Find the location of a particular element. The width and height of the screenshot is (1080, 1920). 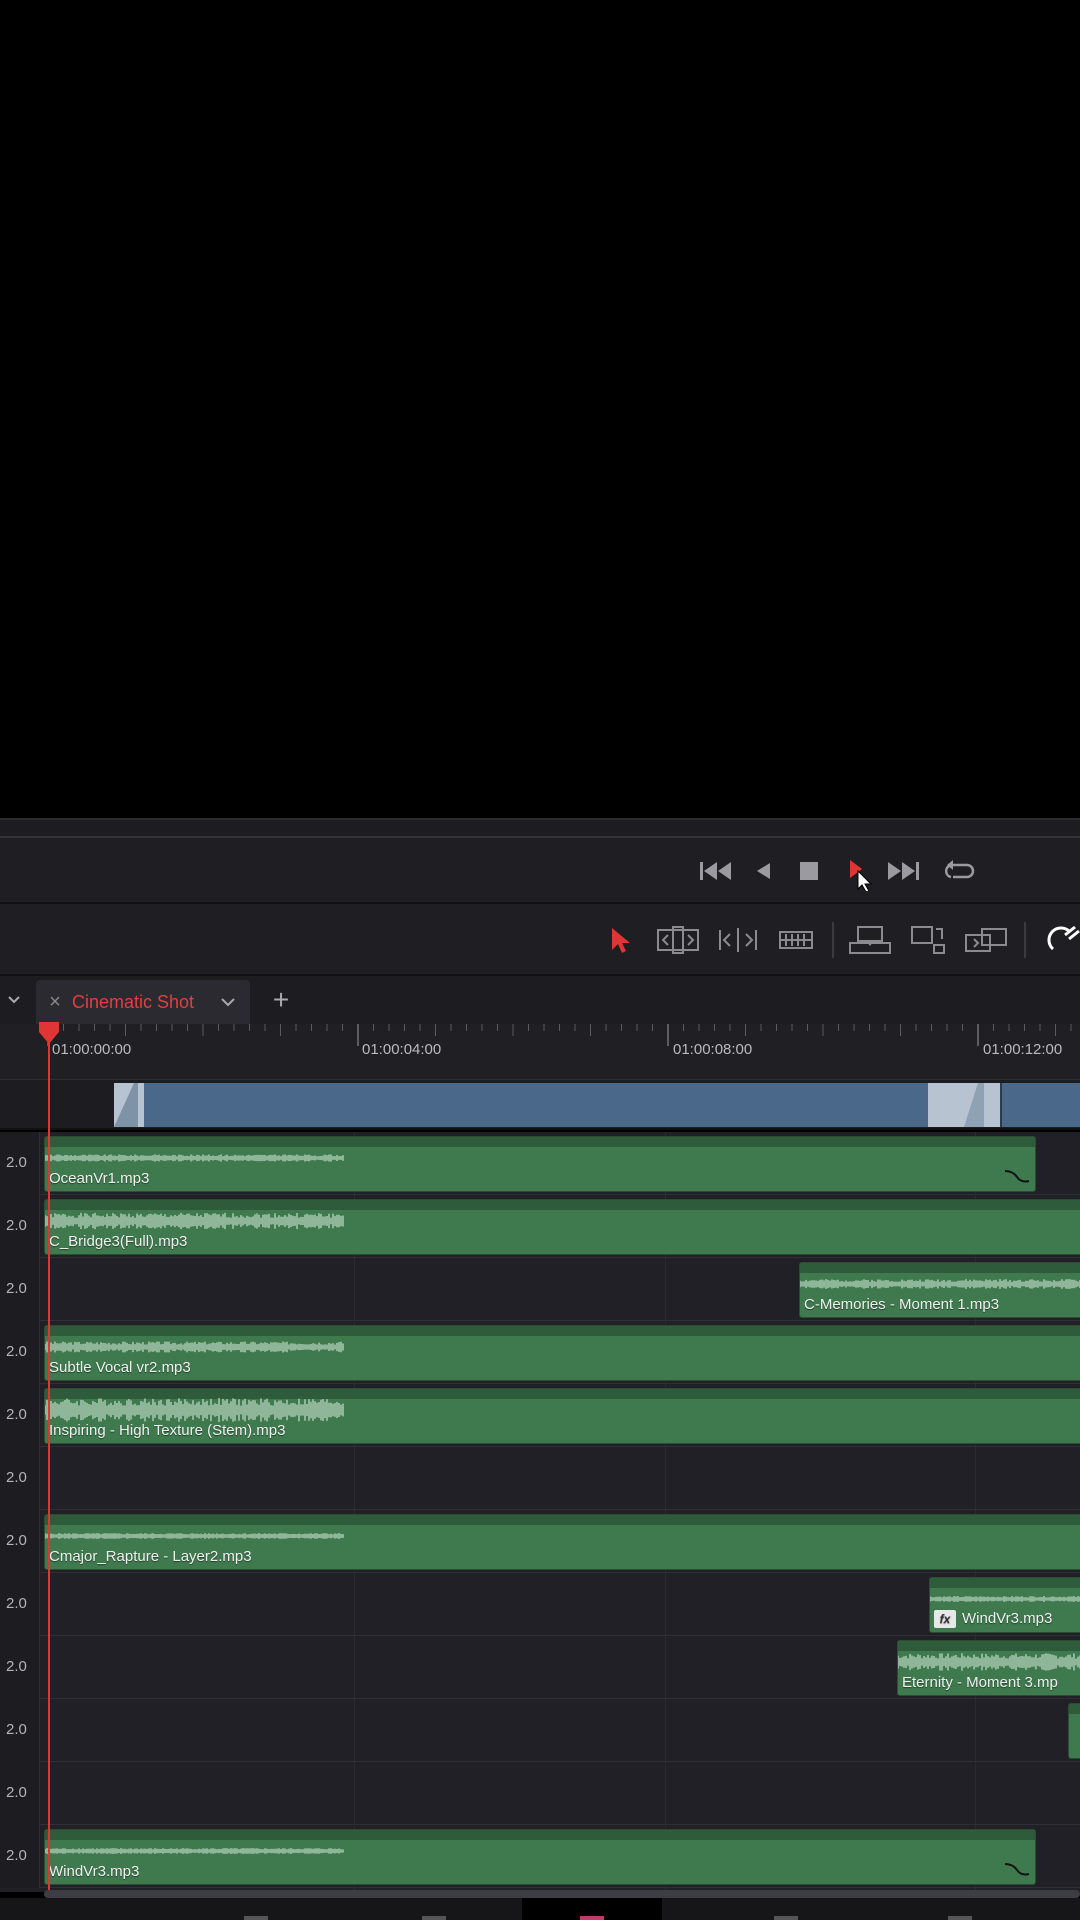

dynamic-trim-icon is located at coordinates (738, 940).